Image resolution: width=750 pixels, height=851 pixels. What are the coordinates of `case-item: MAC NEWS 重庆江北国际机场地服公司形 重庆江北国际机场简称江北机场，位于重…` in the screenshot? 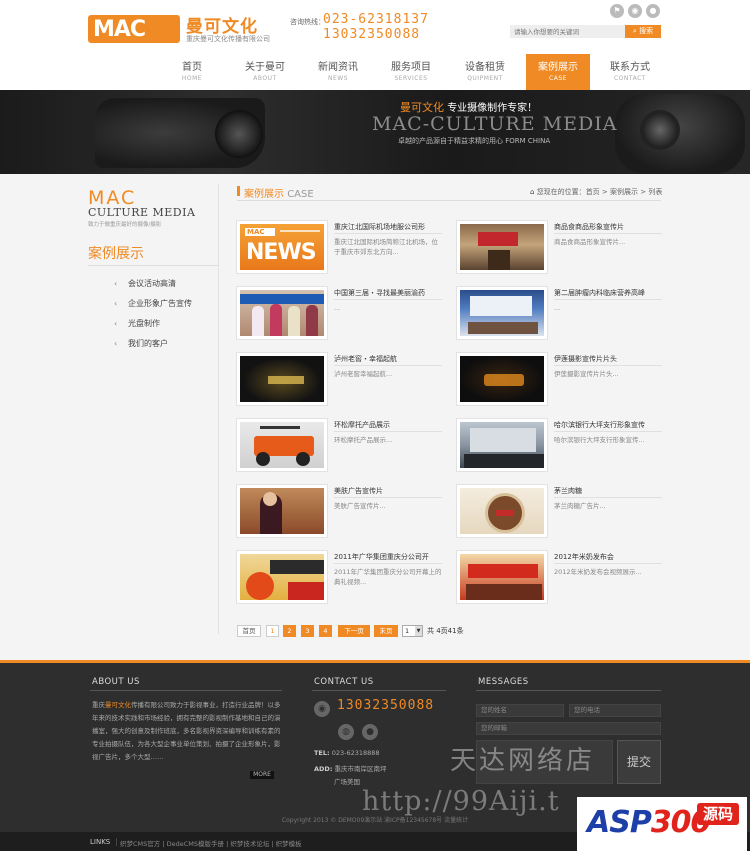 It's located at (339, 248).